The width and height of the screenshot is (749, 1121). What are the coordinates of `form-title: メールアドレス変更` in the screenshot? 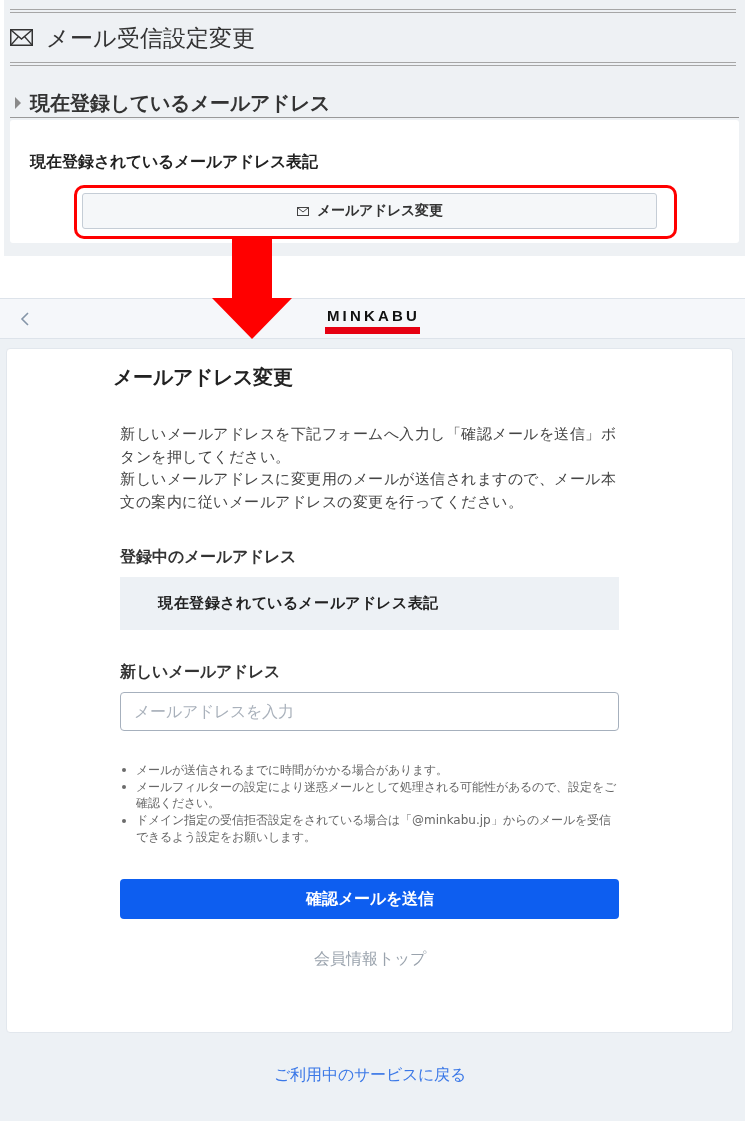 It's located at (203, 377).